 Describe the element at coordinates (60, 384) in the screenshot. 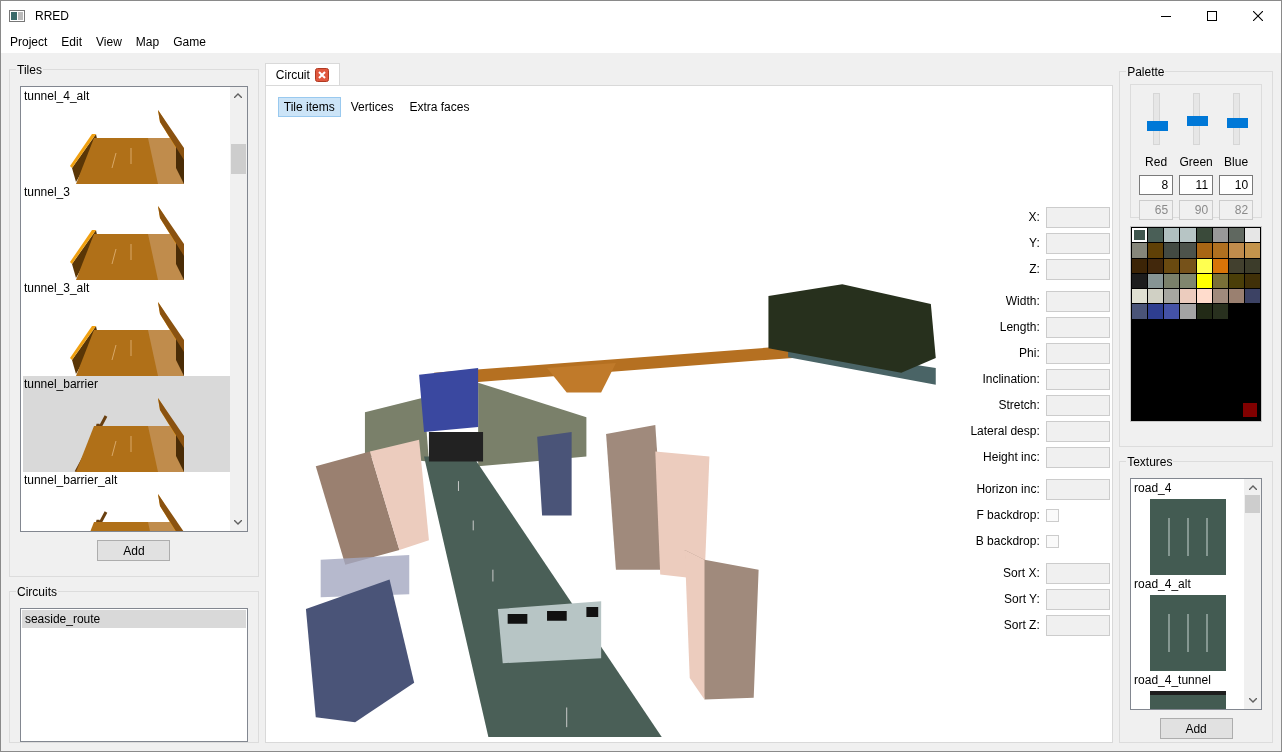

I see `tile-label: tunnel_barrier` at that location.